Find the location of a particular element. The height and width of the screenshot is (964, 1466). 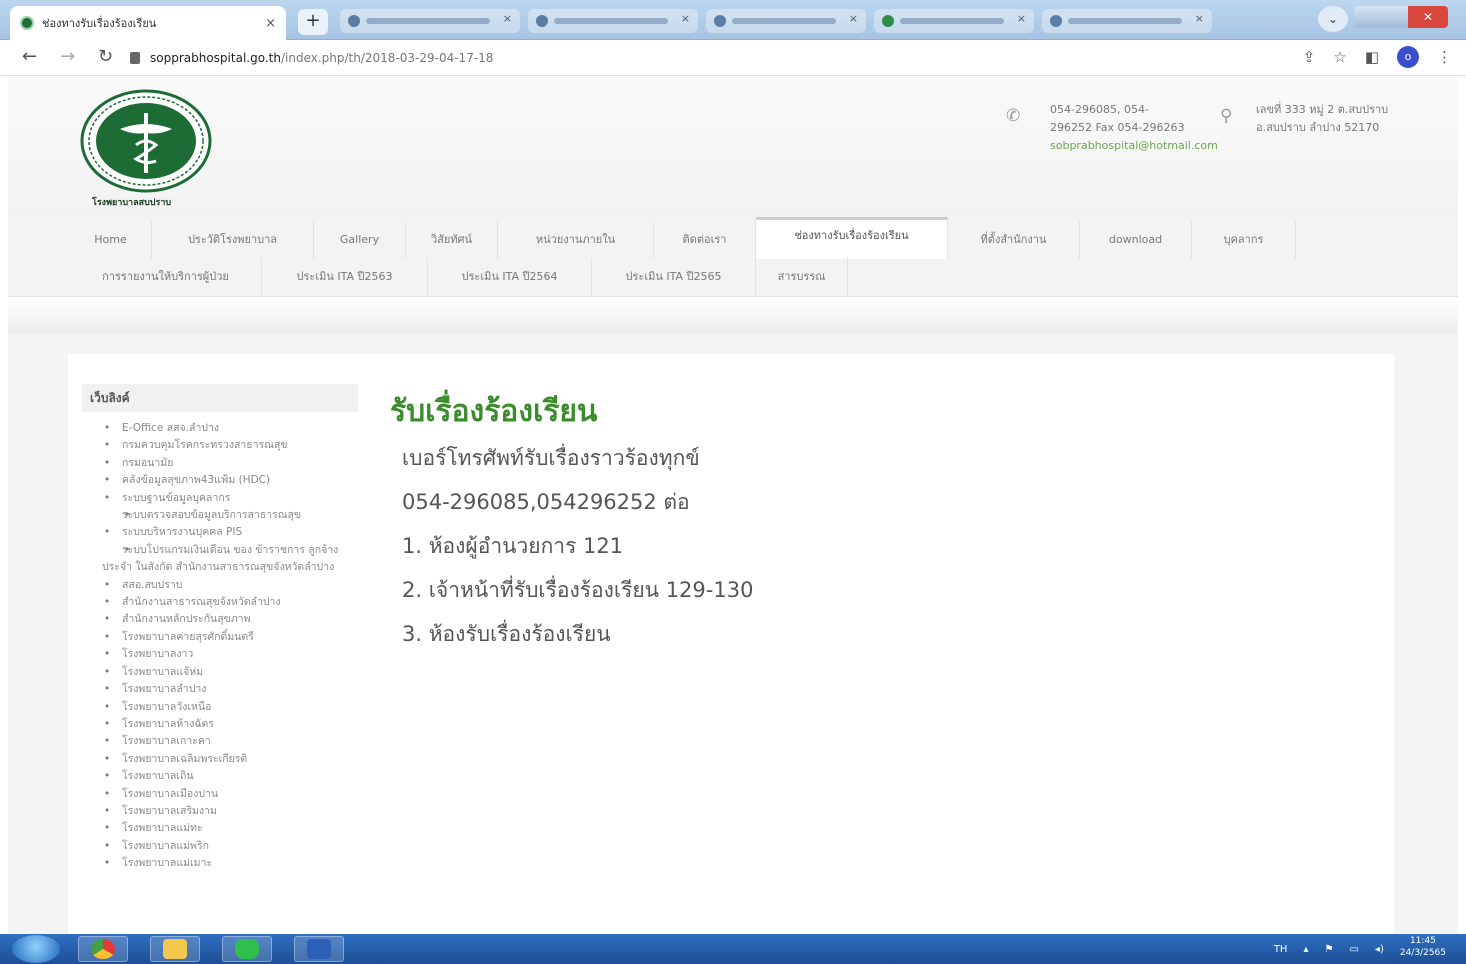

ministry-logo is located at coordinates (146, 141).